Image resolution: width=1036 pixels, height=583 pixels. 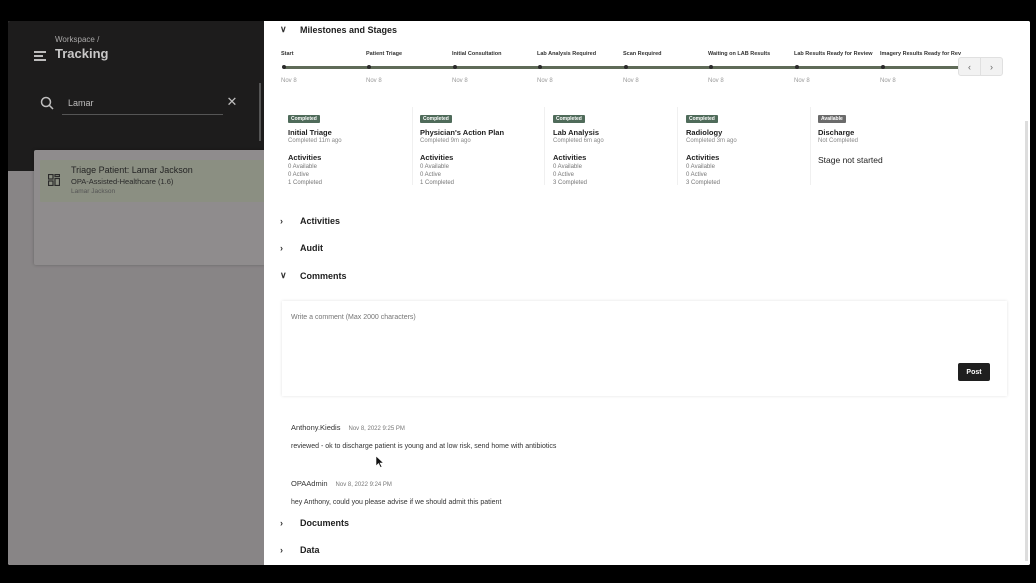 I want to click on milestone-label: Scan Required, so click(x=642, y=54).